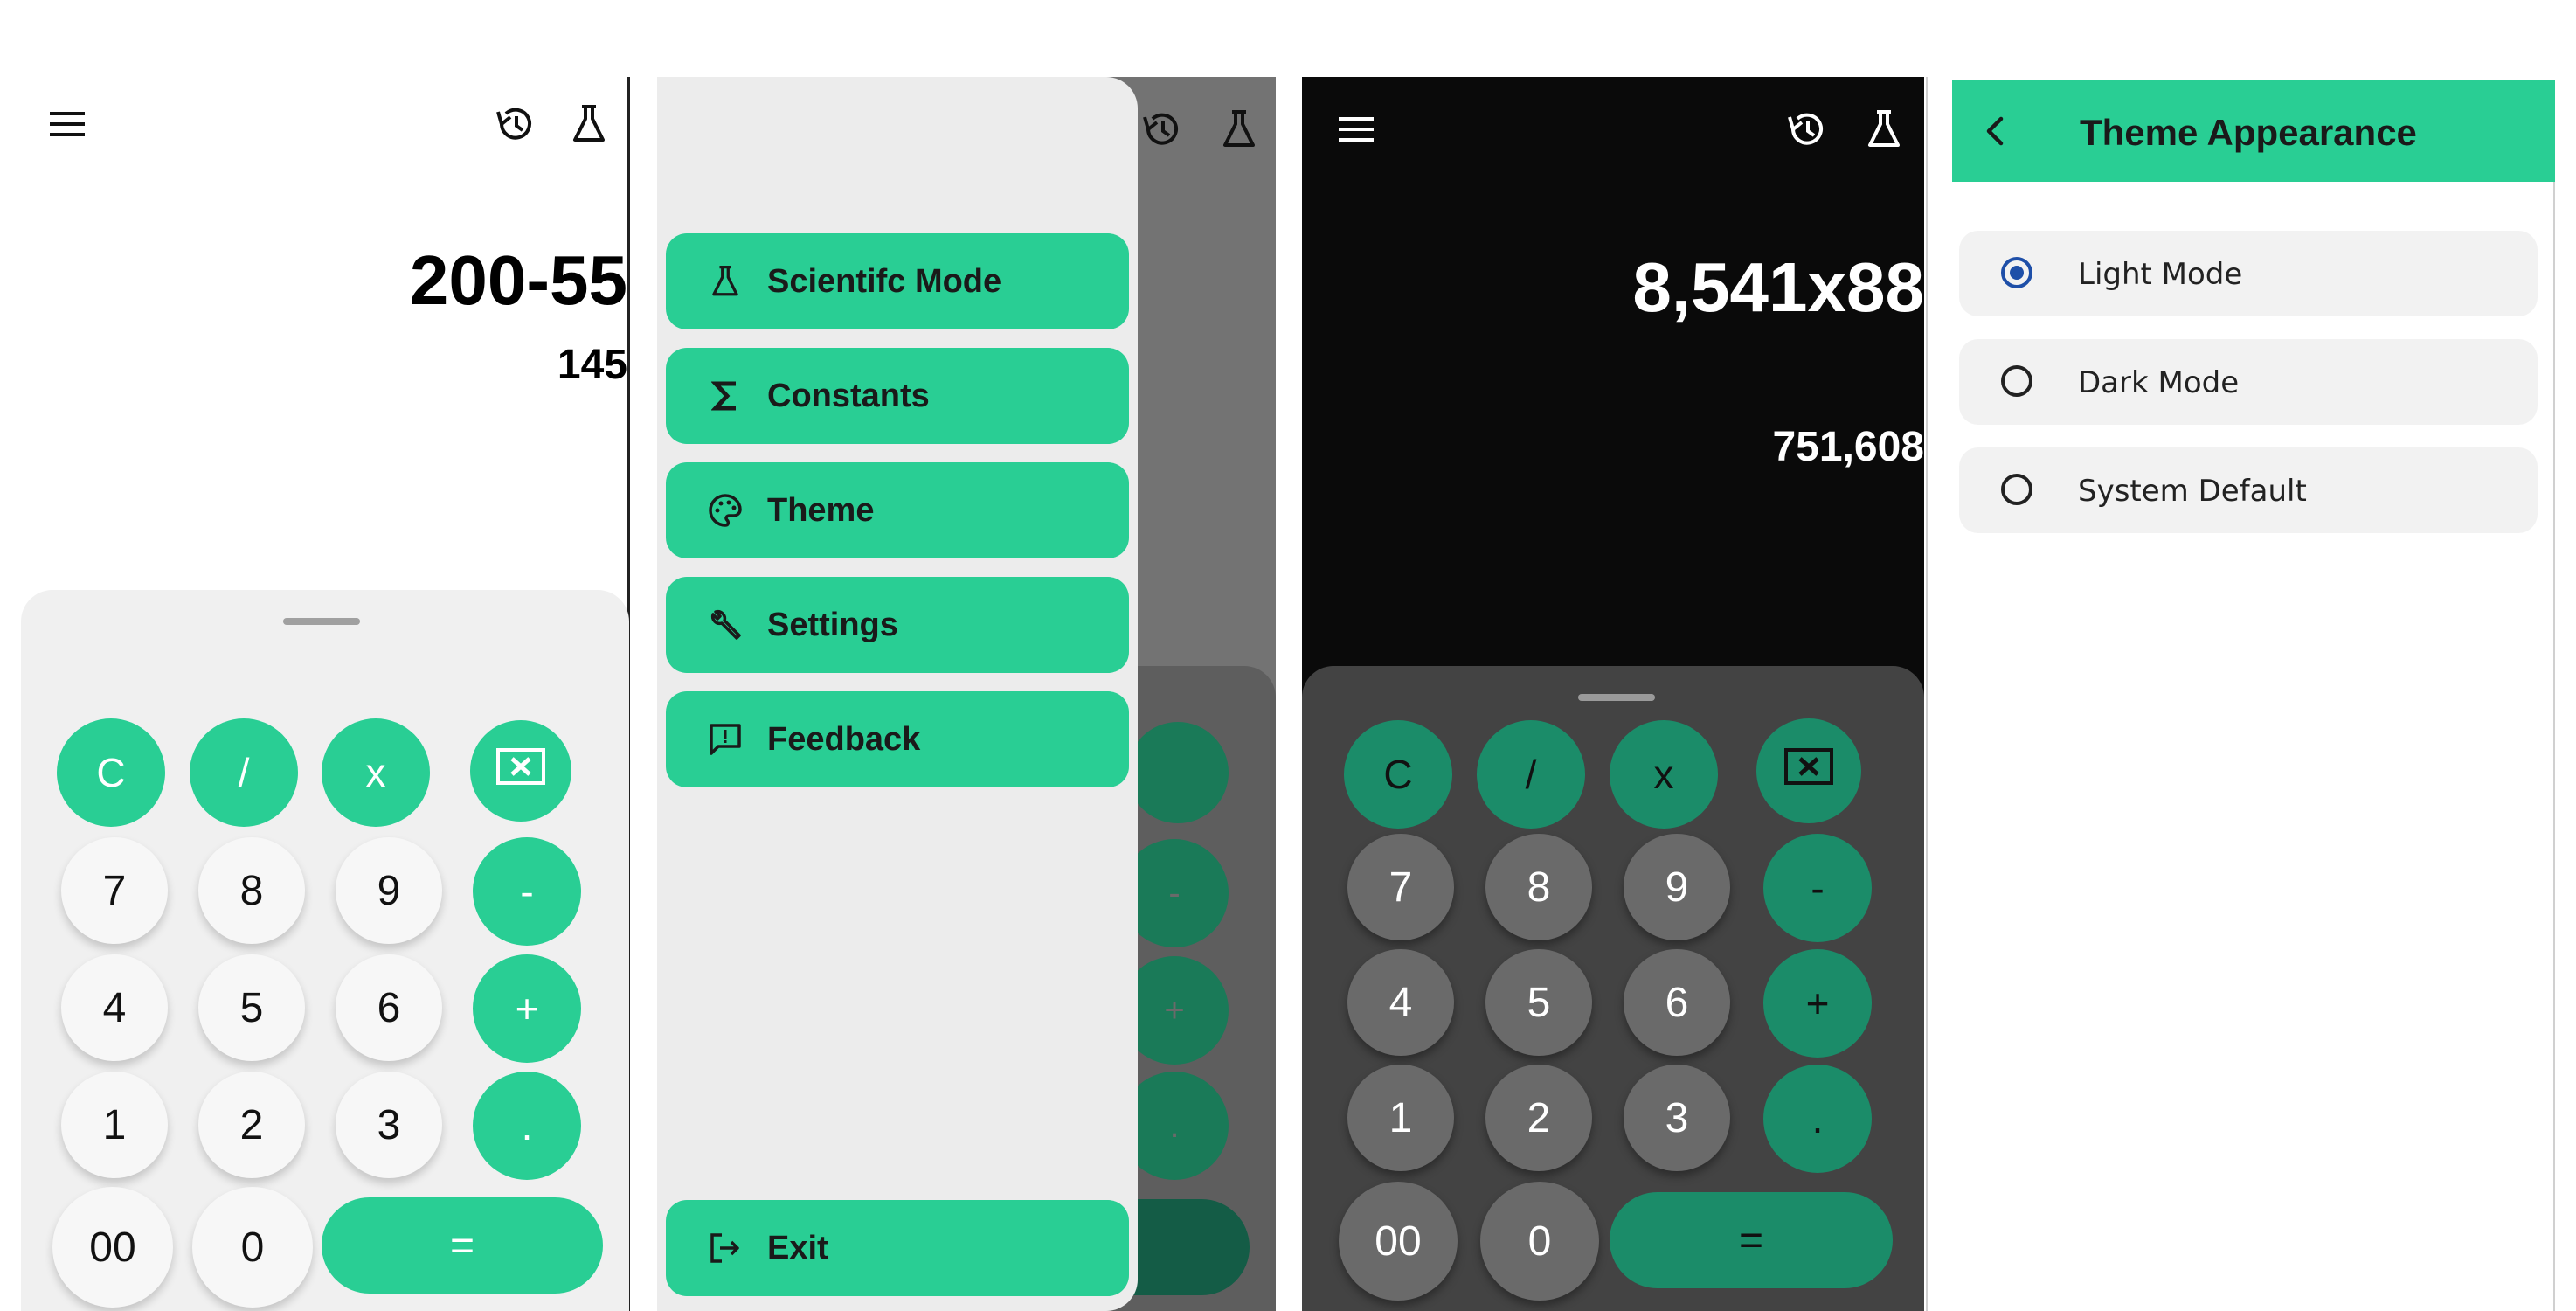  What do you see at coordinates (725, 1249) in the screenshot?
I see `exit-icon` at bounding box center [725, 1249].